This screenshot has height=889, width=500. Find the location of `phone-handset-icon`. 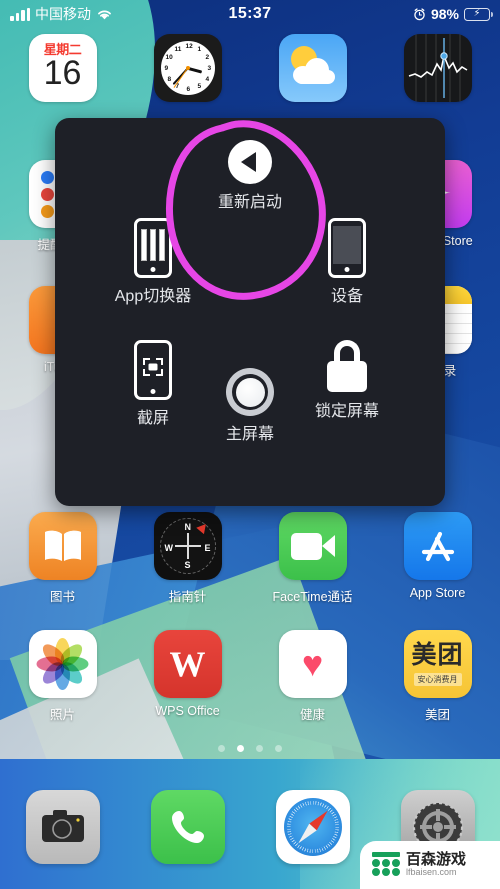

phone-handset-icon is located at coordinates (187, 827).